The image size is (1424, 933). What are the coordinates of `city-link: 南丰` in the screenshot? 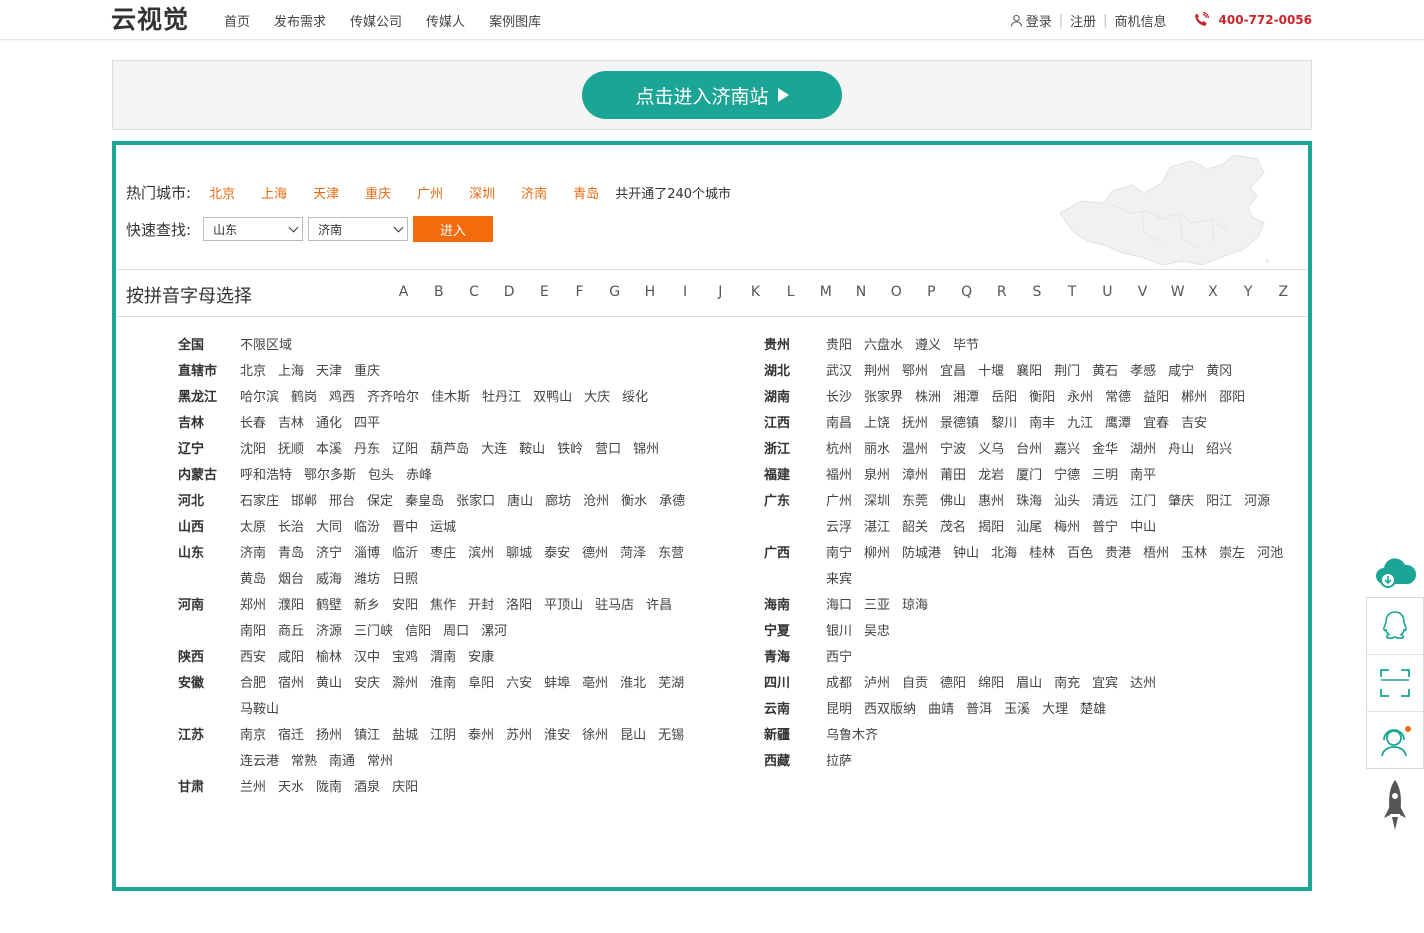 It's located at (1042, 424).